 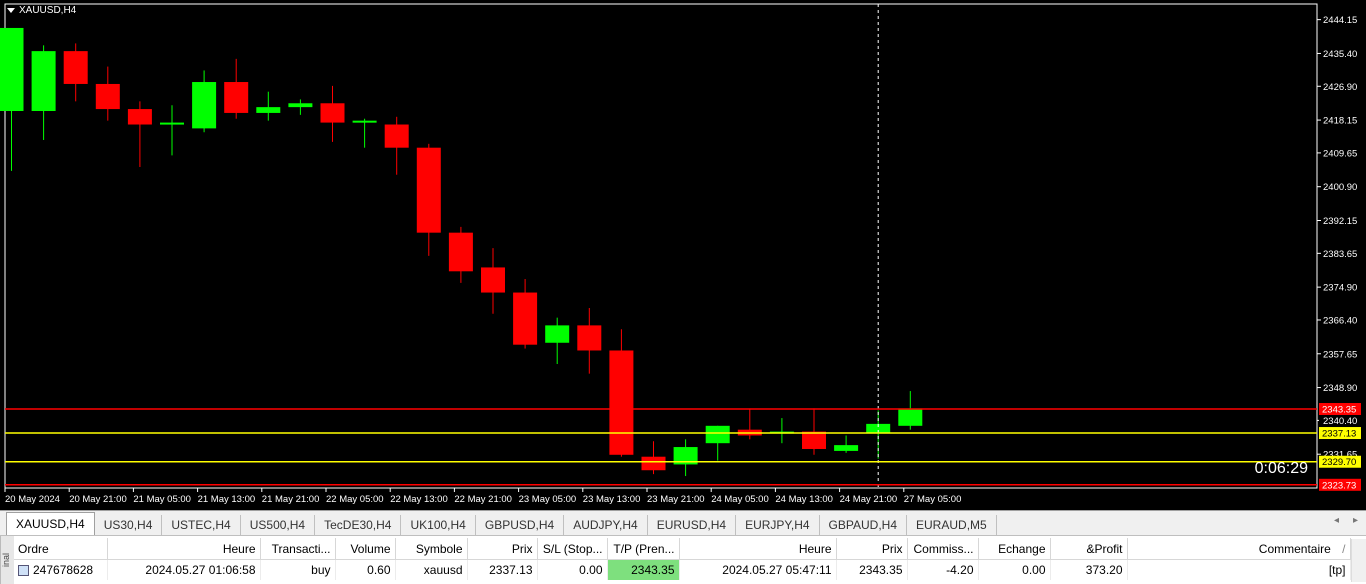 What do you see at coordinates (643, 569) in the screenshot?
I see `cell-tp: 2343.35` at bounding box center [643, 569].